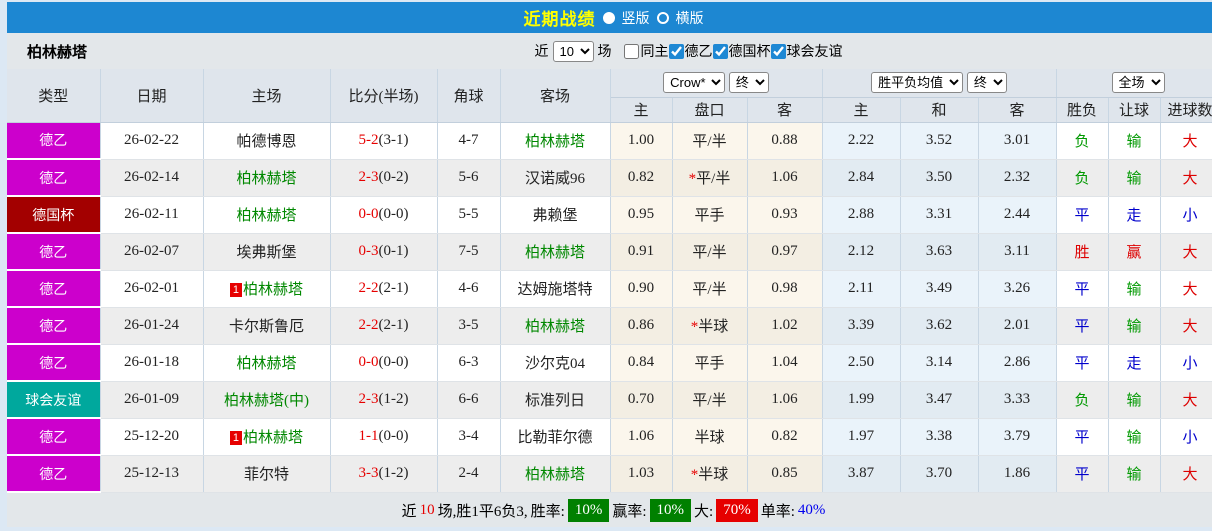  Describe the element at coordinates (917, 83) in the screenshot. I see `avg-type-select: 胜平负均值` at that location.